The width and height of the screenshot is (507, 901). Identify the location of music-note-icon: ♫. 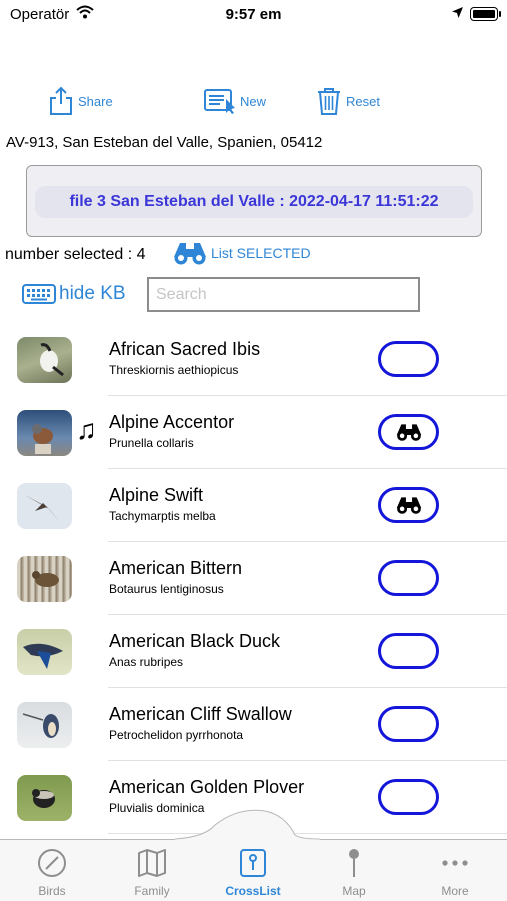
(86, 430).